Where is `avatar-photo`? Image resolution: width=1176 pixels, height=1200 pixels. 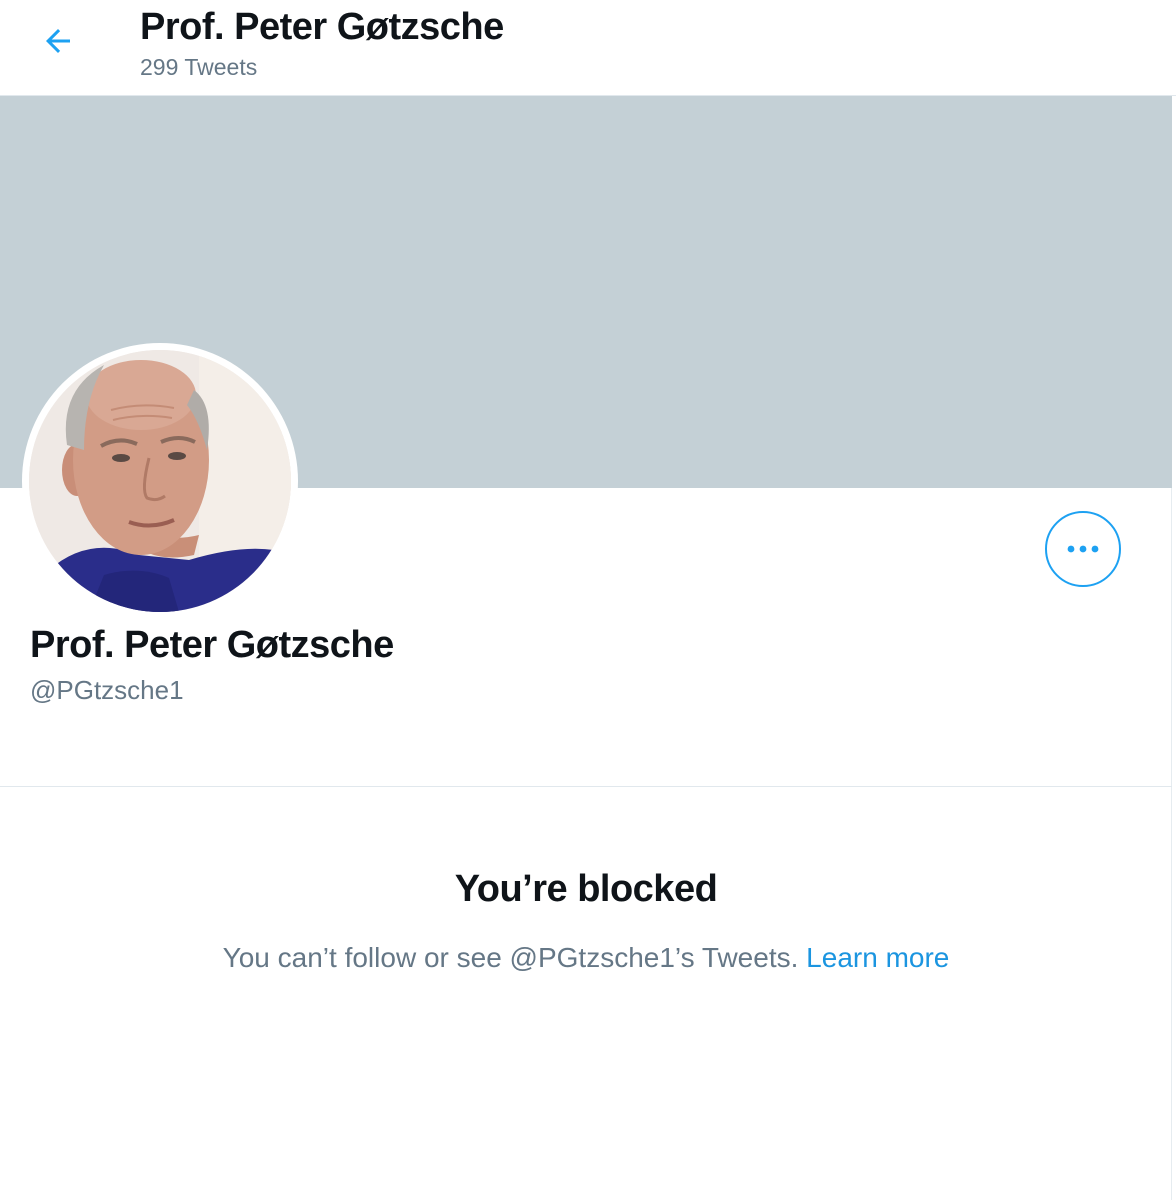 avatar-photo is located at coordinates (160, 481).